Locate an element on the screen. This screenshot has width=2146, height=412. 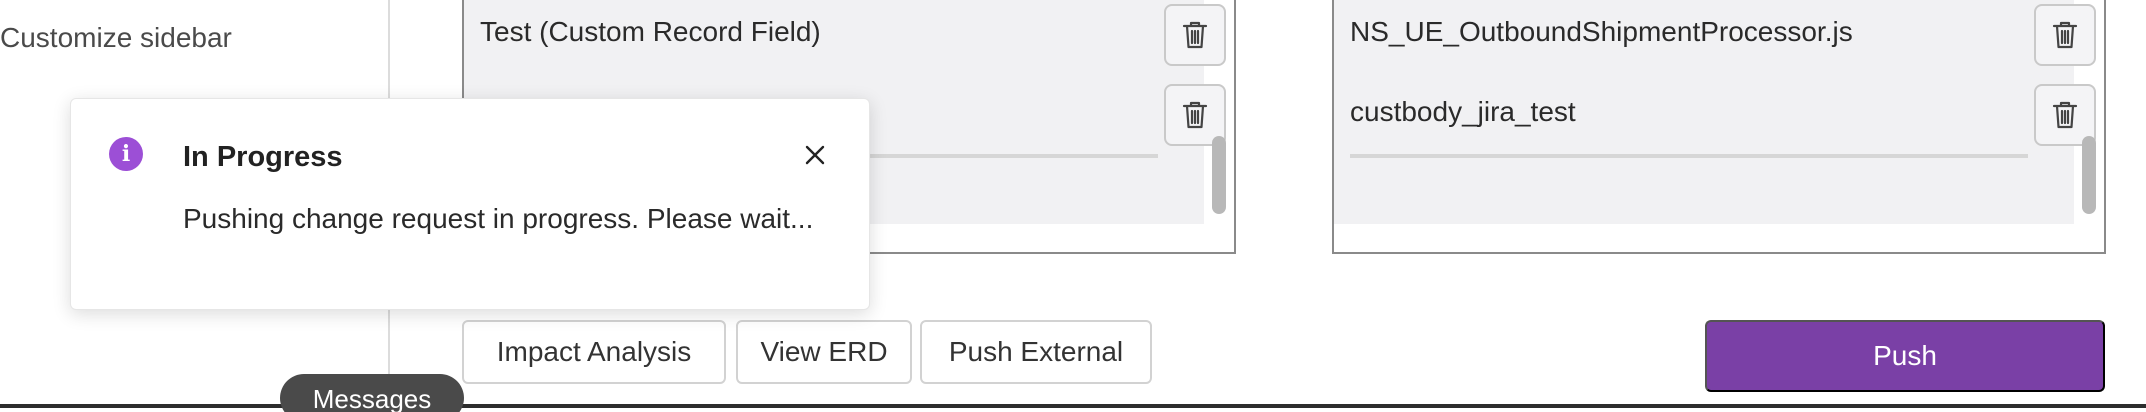
view-erd-button: View ERD is located at coordinates (824, 352).